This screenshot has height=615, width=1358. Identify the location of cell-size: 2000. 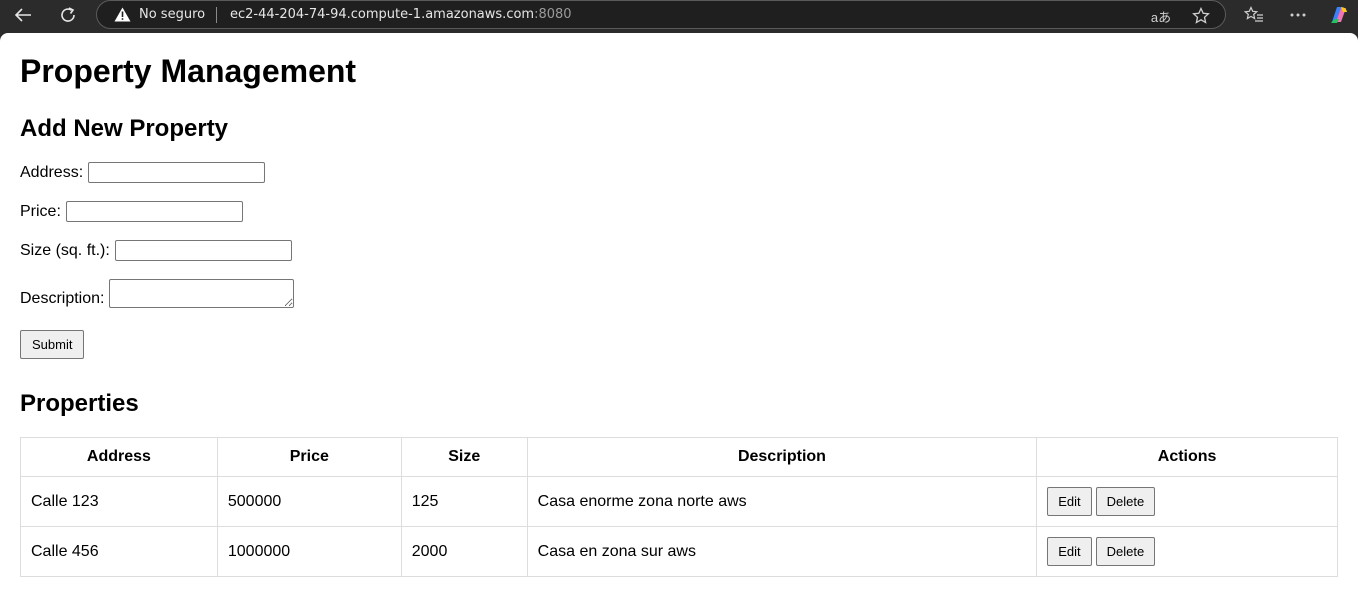
(464, 551).